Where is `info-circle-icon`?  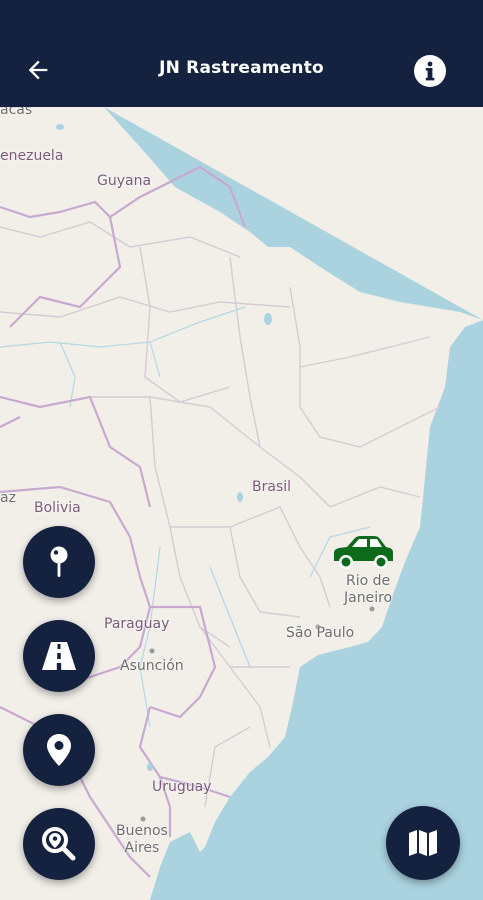
info-circle-icon is located at coordinates (430, 71).